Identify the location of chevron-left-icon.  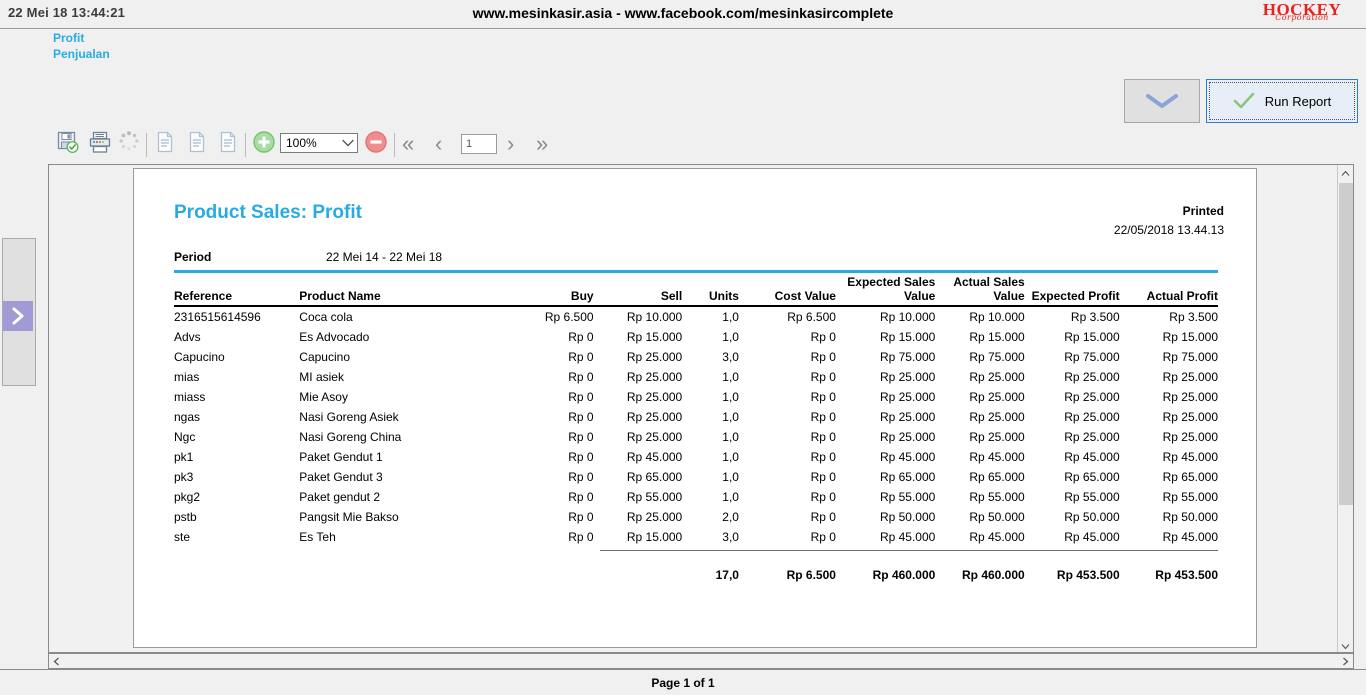
(56, 661).